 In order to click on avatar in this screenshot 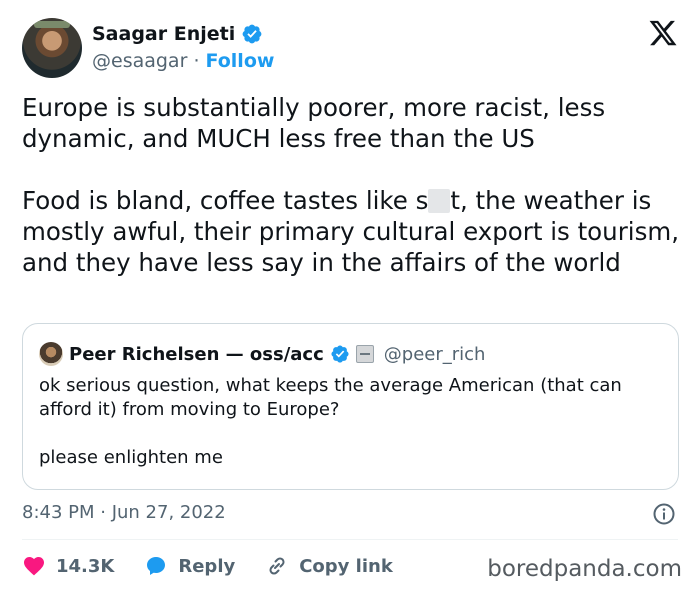, I will do `click(52, 48)`.